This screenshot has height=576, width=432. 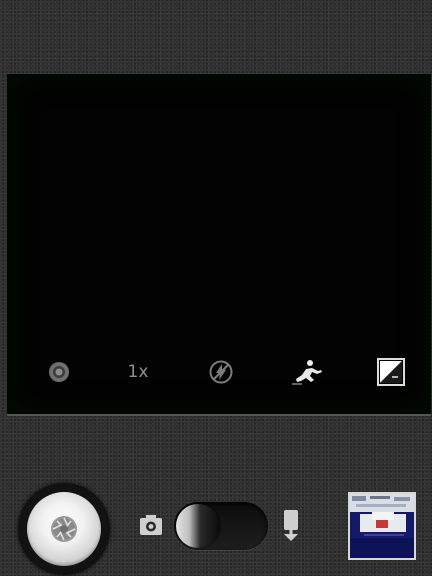 What do you see at coordinates (198, 526) in the screenshot?
I see `toggle-knob` at bounding box center [198, 526].